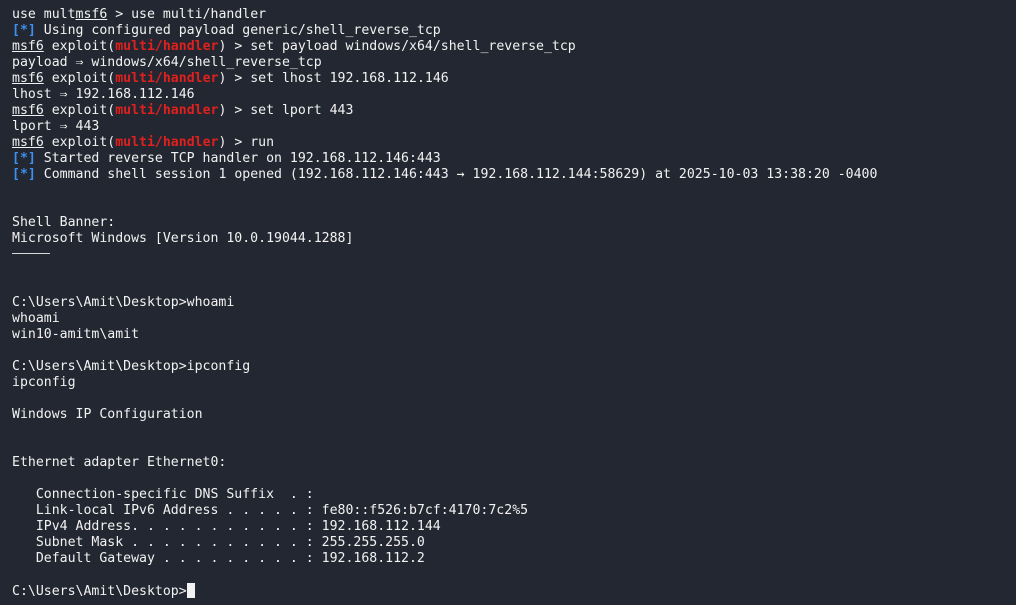  I want to click on terminal-line: payload ⇒ windows/x64/shell_reverse_tcp, so click(167, 62).